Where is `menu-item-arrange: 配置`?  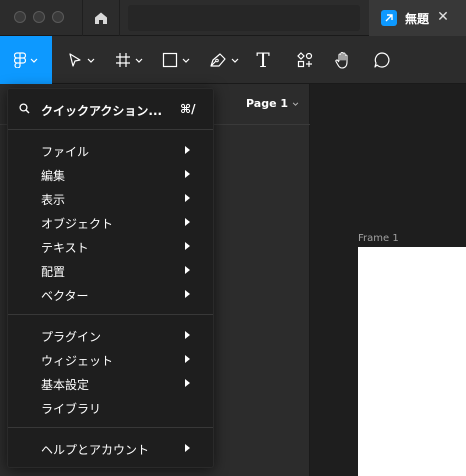 menu-item-arrange: 配置 is located at coordinates (110, 270).